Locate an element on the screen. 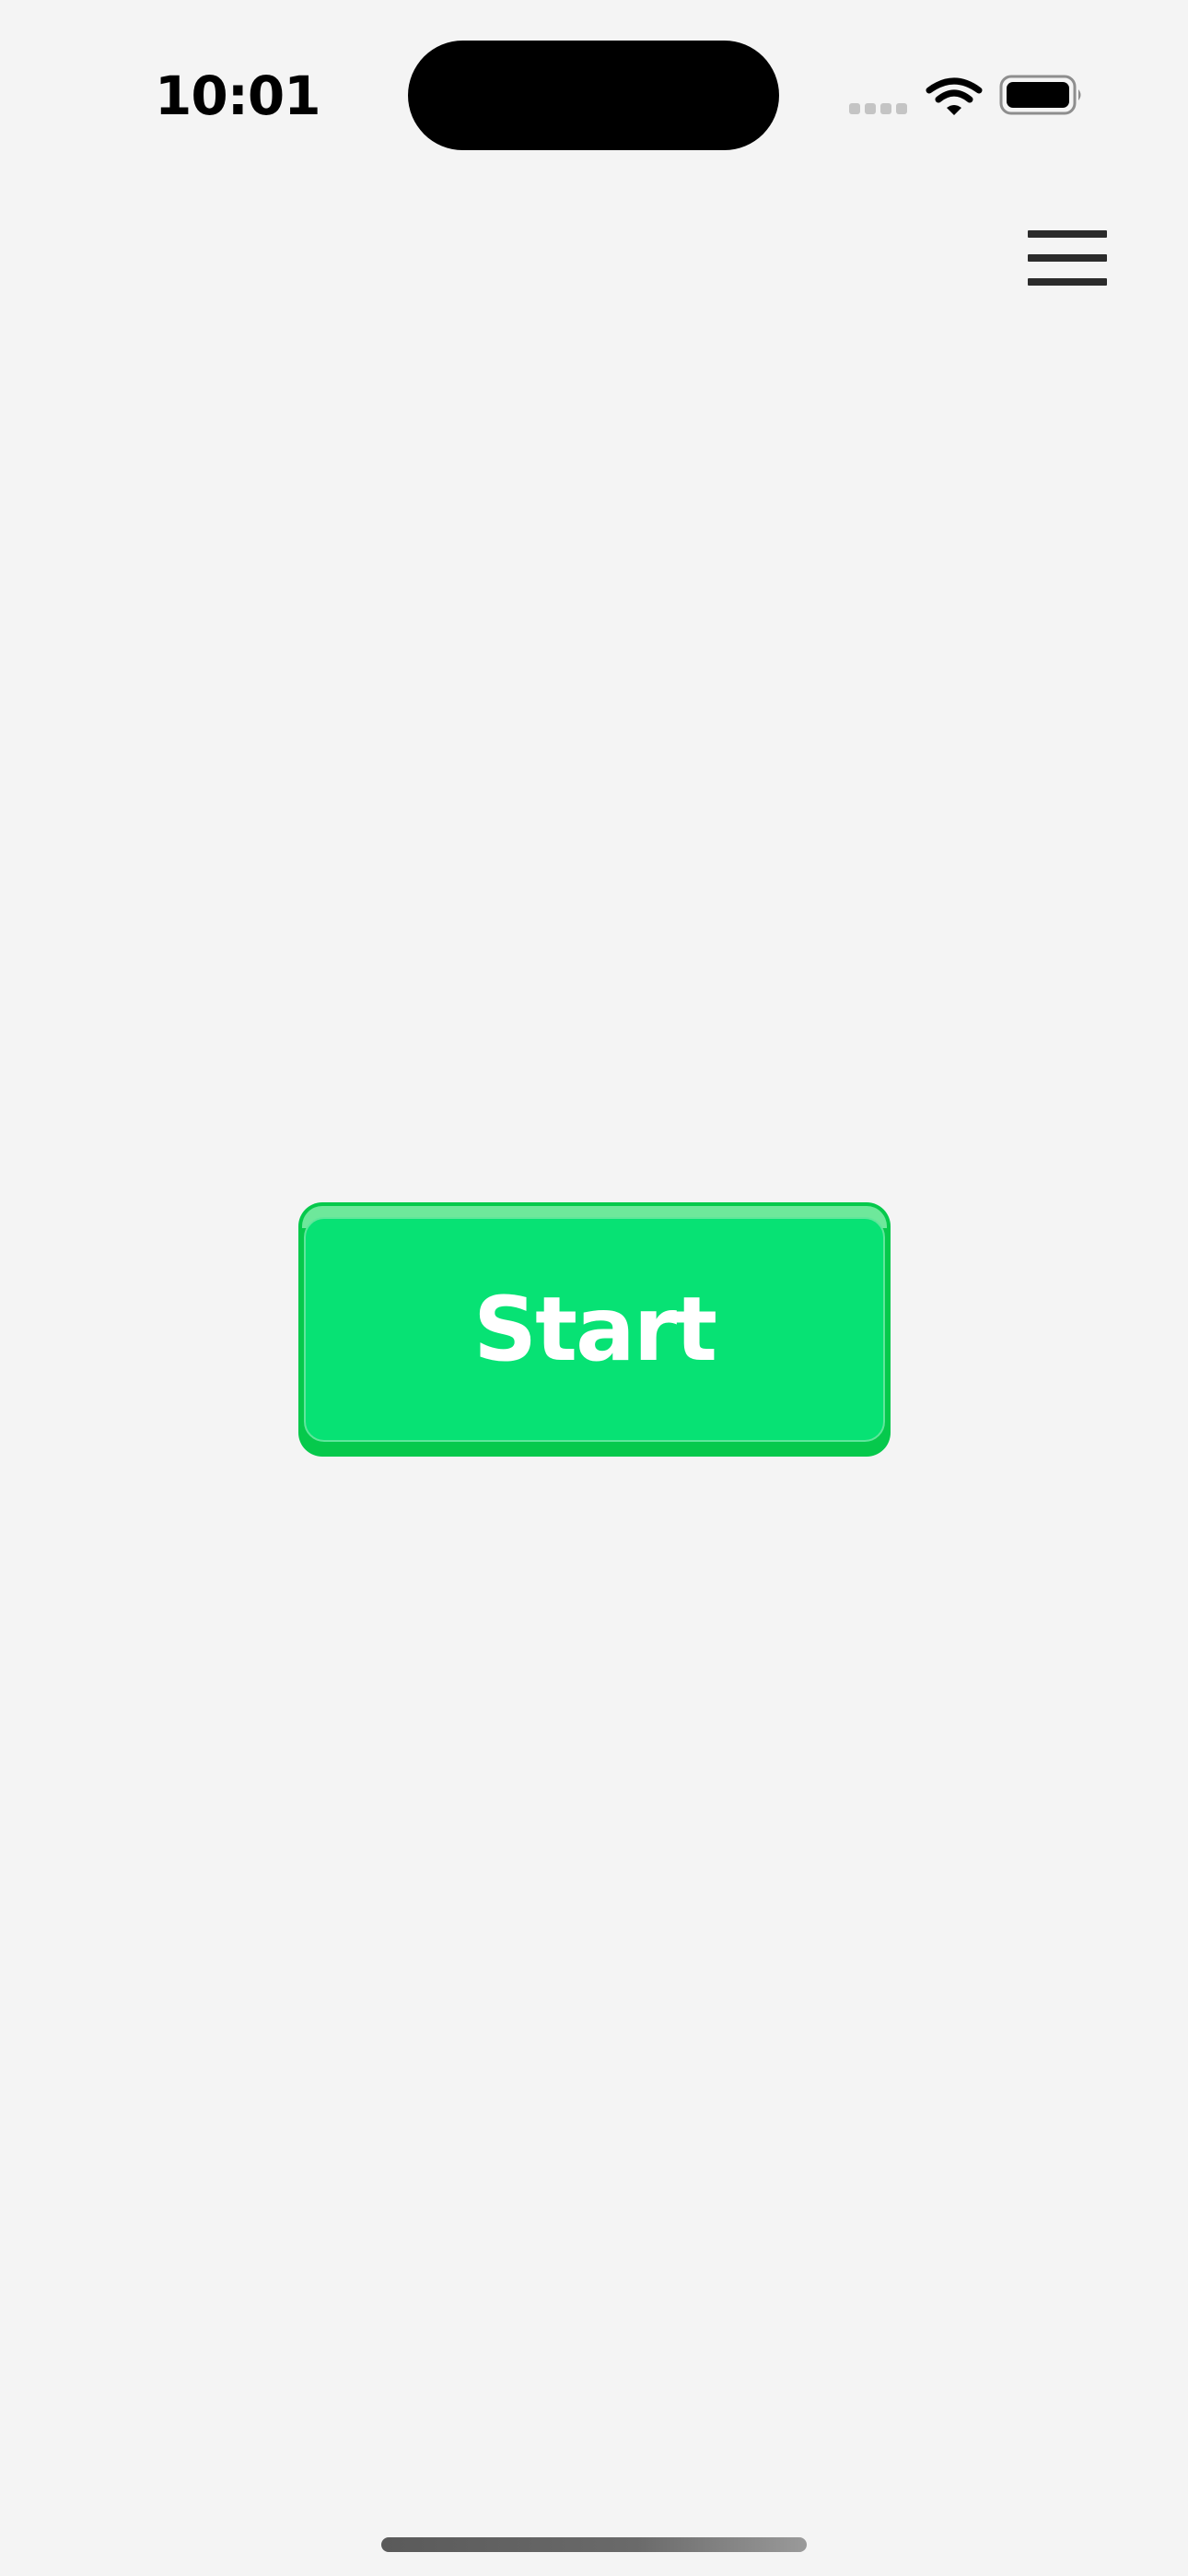  start-button-label: Start is located at coordinates (594, 1329).